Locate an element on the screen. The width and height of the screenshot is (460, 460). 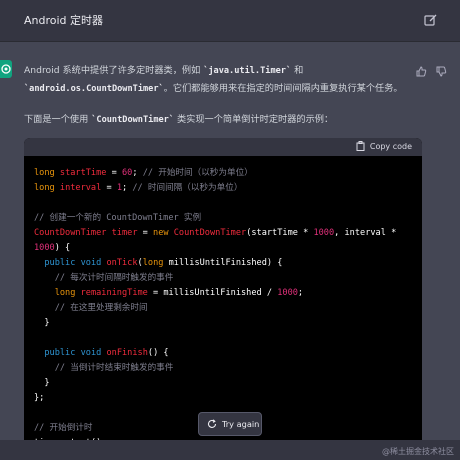
edit-icon is located at coordinates (432, 20).